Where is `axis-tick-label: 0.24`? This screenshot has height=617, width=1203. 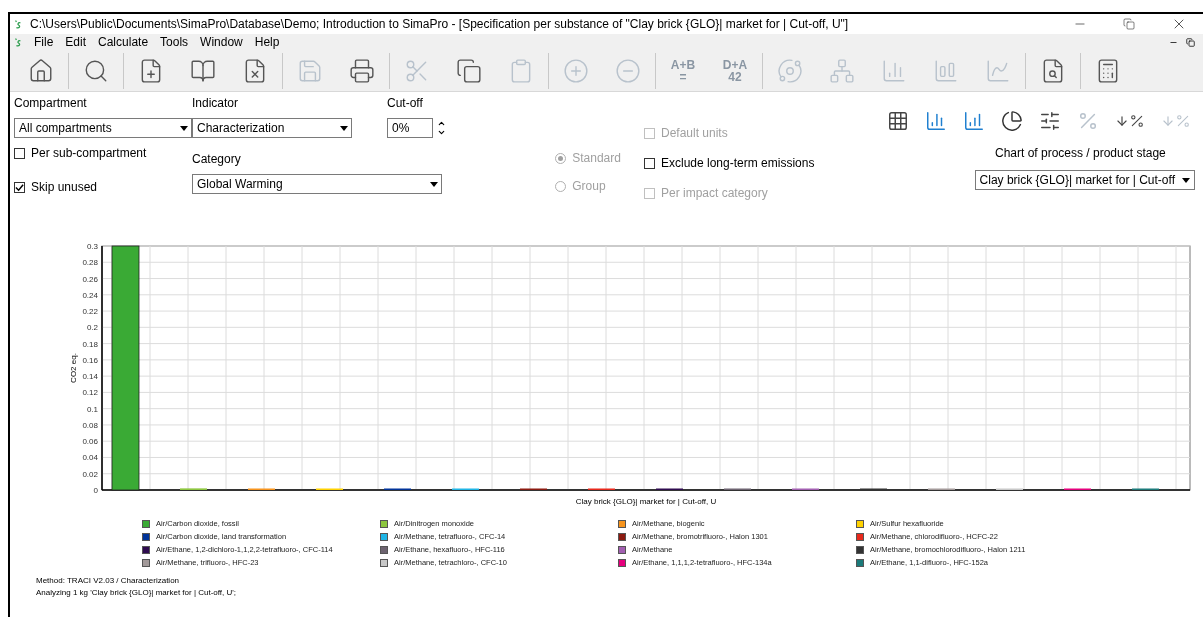
axis-tick-label: 0.24 is located at coordinates (90, 295).